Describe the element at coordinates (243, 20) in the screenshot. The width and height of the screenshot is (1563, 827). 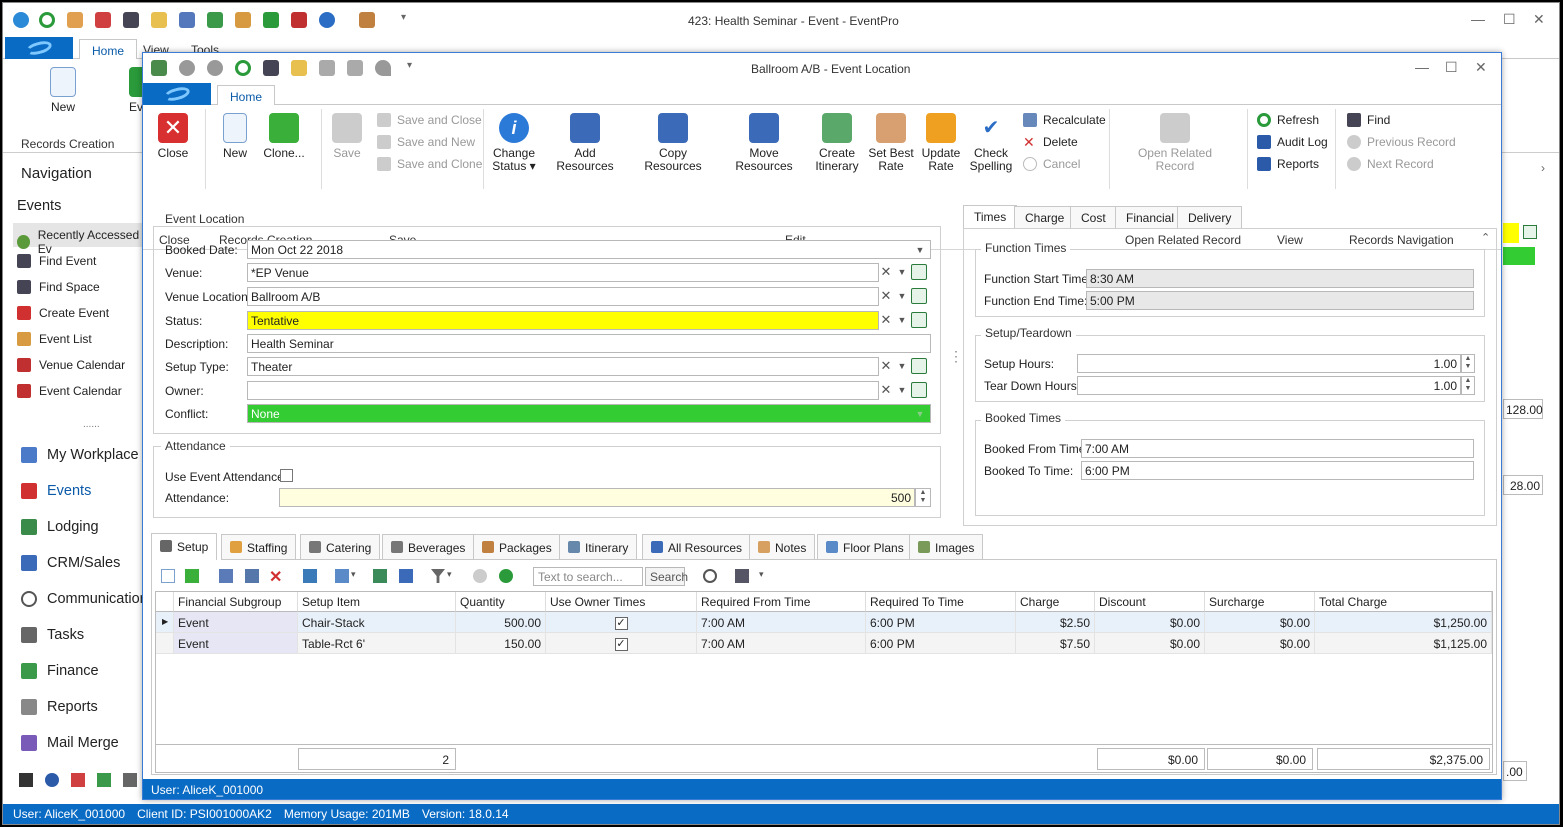
I see `folder-icon` at that location.